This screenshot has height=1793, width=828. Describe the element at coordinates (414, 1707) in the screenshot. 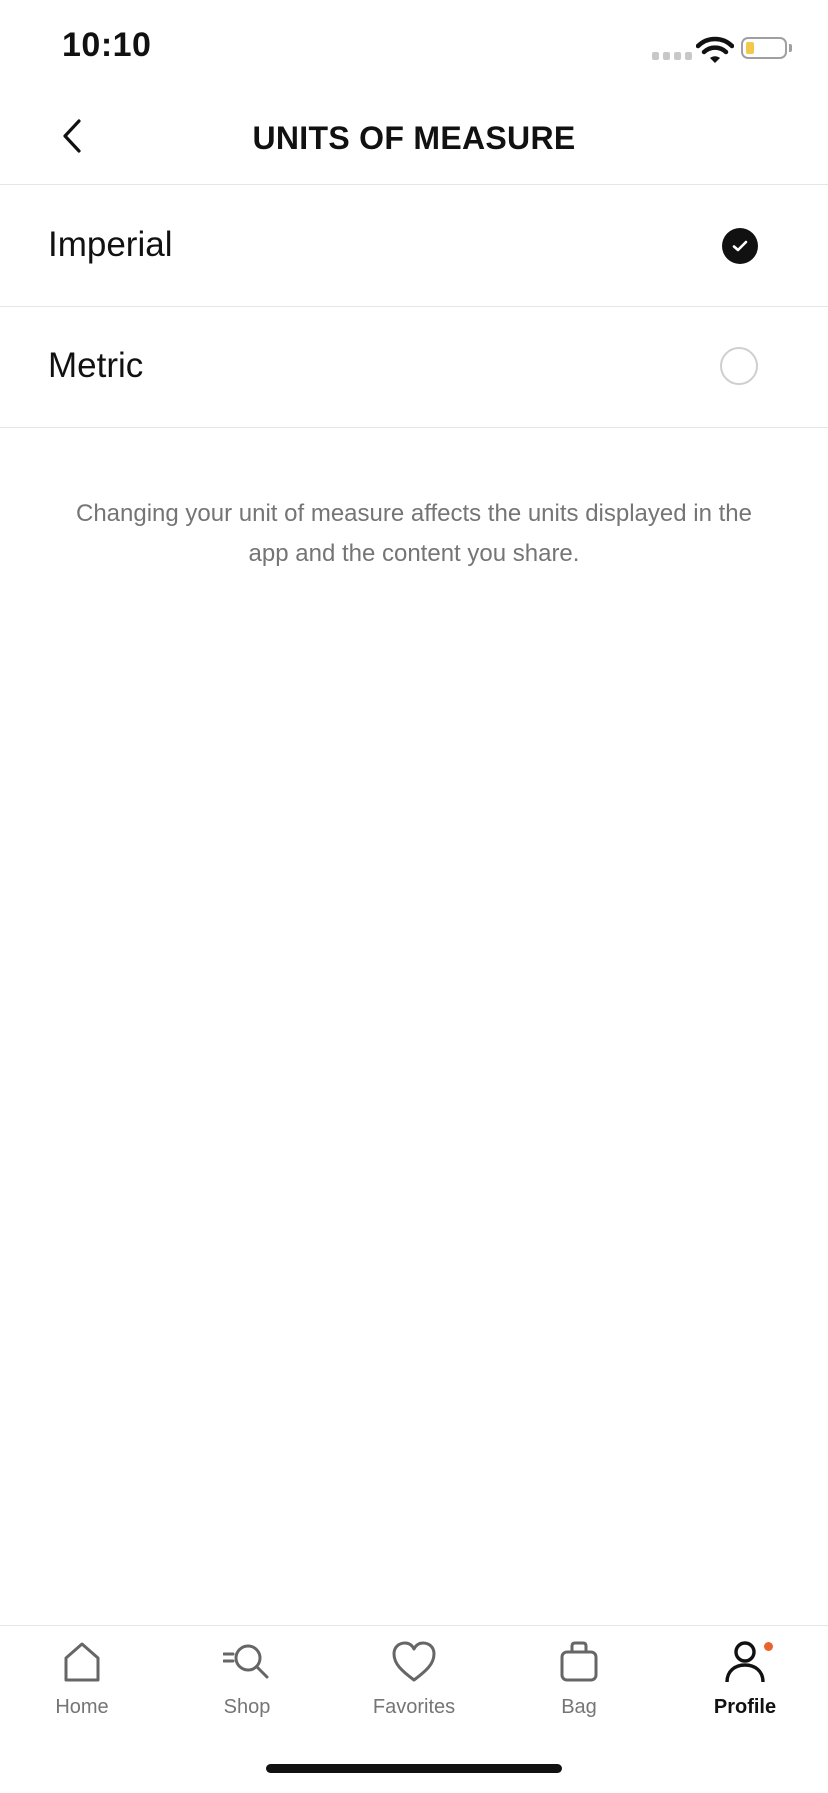

I see `tab-label: Favorites` at that location.